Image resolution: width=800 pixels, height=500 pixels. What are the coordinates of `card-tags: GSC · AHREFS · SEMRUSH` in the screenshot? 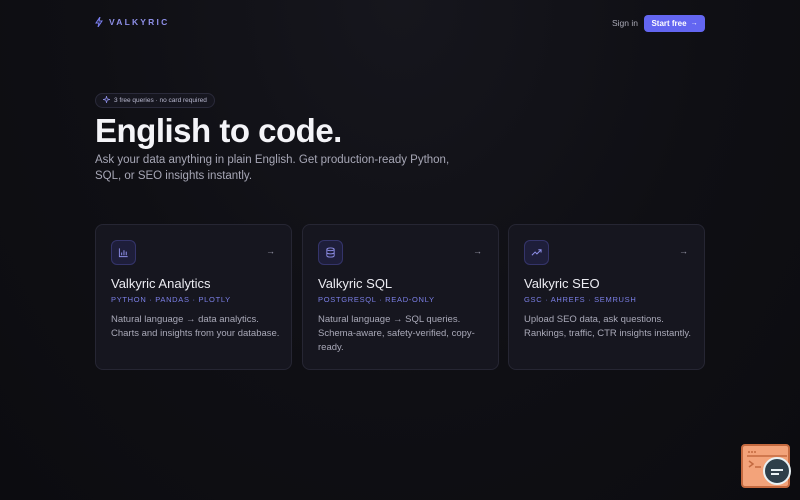 It's located at (580, 299).